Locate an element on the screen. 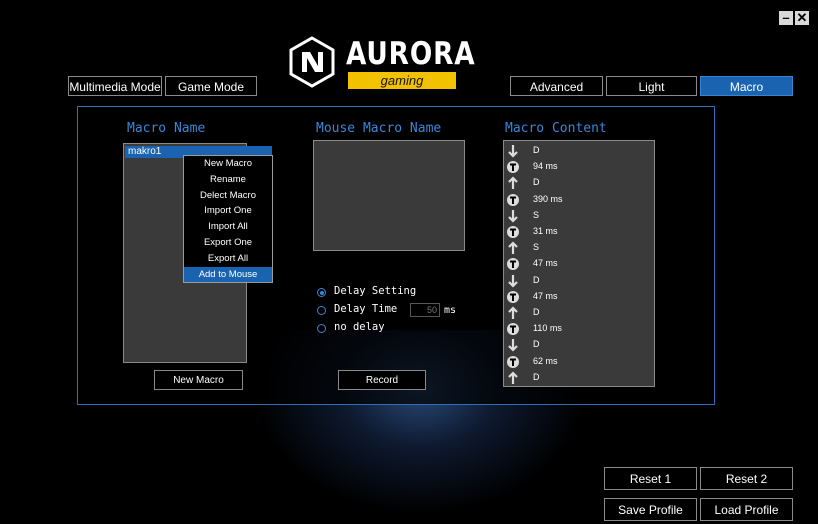 The image size is (818, 524). menu-item-export-all: Export All is located at coordinates (228, 259).